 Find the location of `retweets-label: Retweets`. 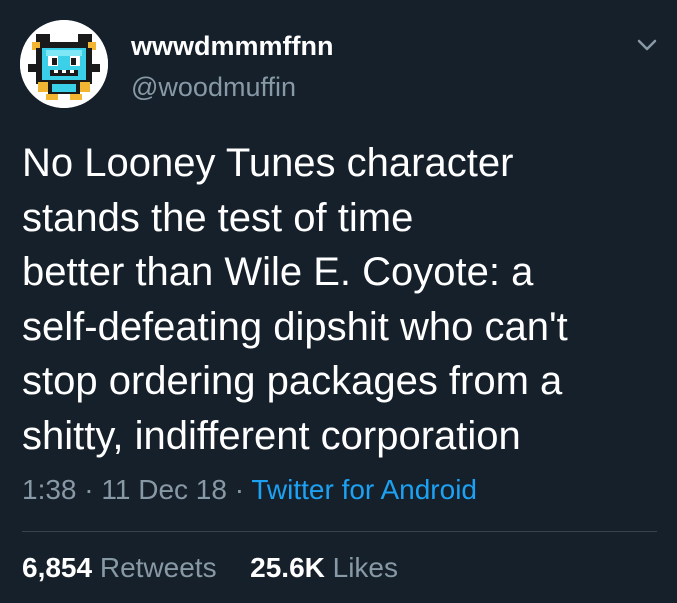

retweets-label: Retweets is located at coordinates (158, 567).